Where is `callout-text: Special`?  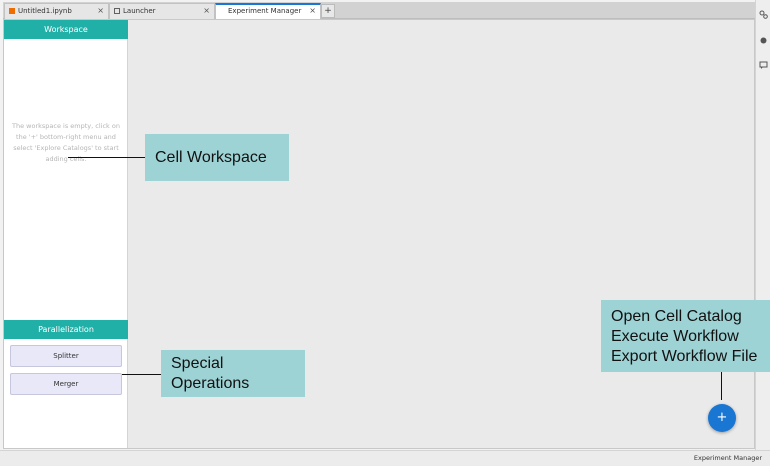 callout-text: Special is located at coordinates (197, 363).